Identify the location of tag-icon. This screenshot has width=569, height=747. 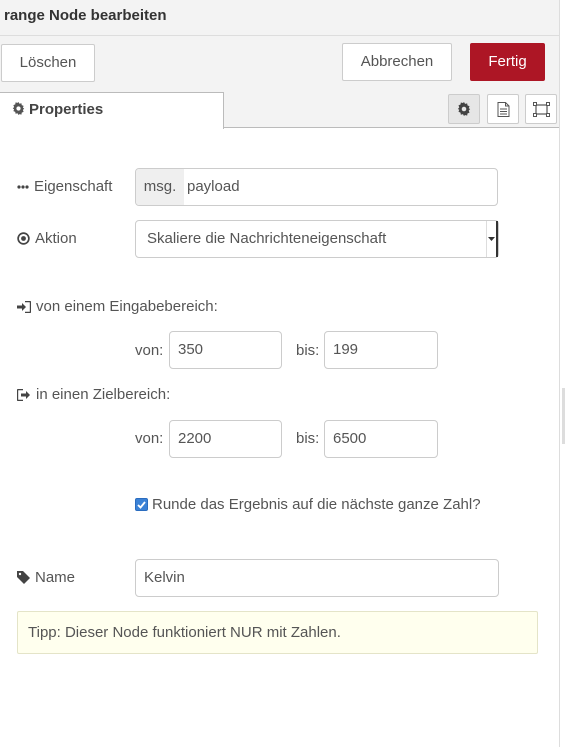
(23, 577).